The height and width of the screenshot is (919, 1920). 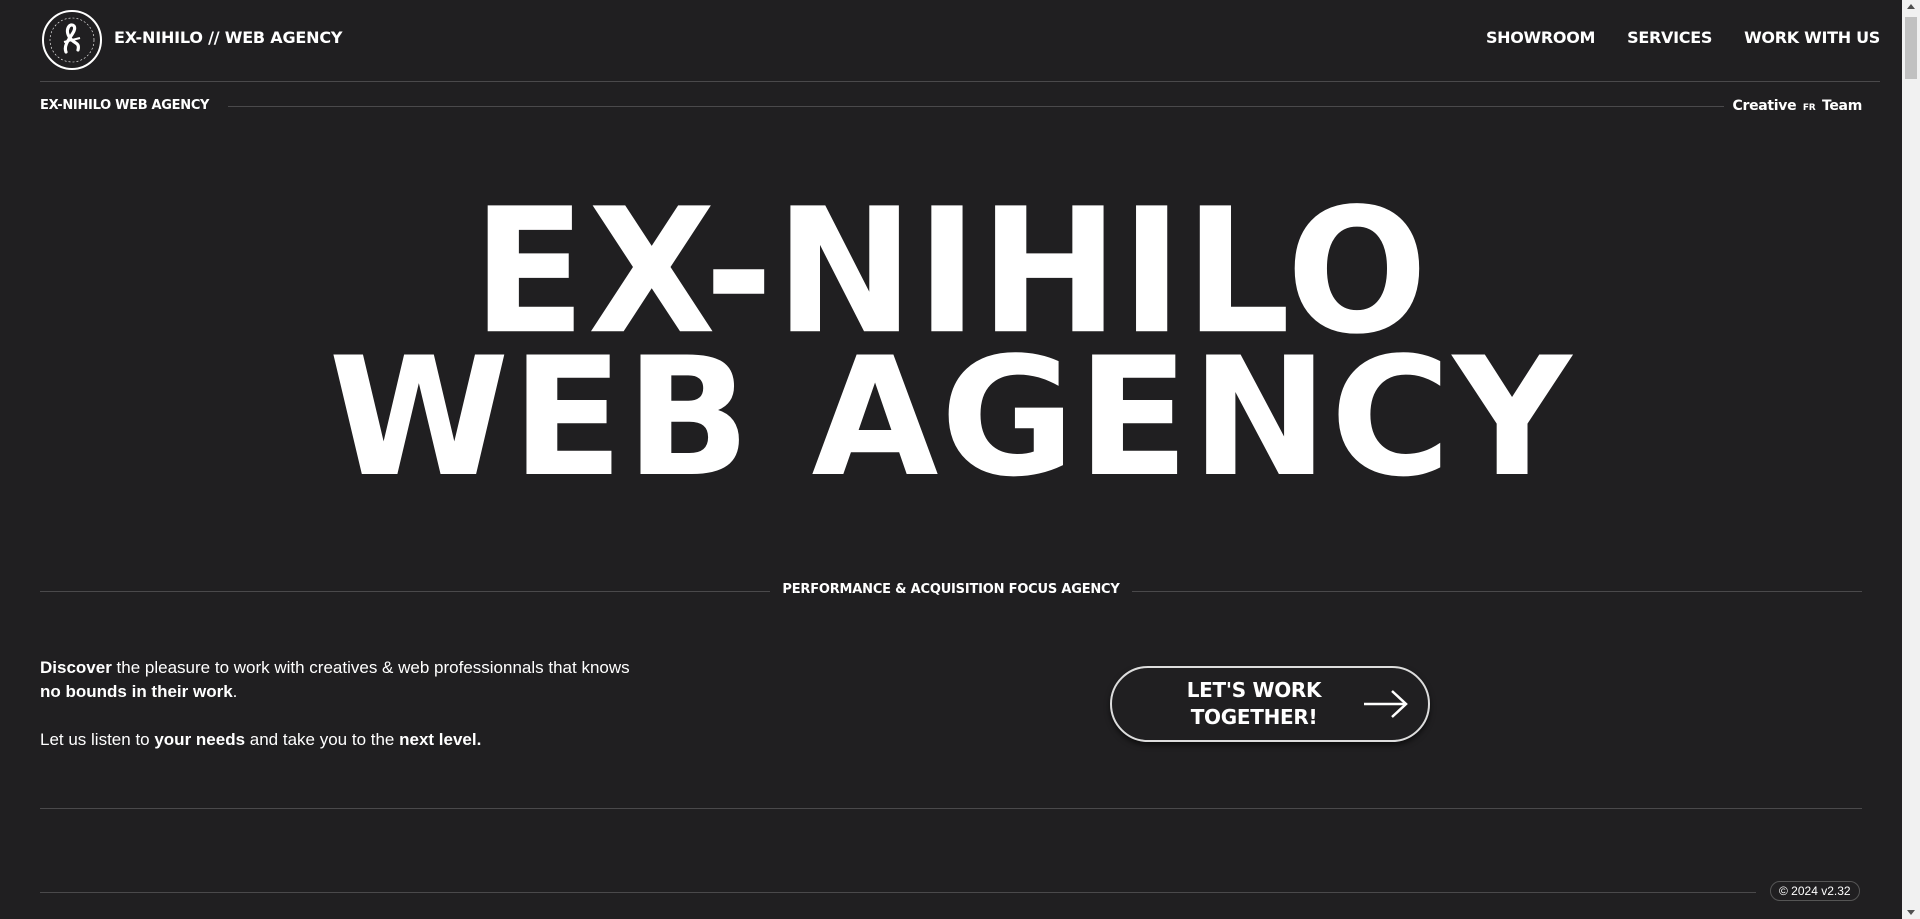 I want to click on intro-emphasis-no-bounds: no bounds in their work, so click(x=136, y=691).